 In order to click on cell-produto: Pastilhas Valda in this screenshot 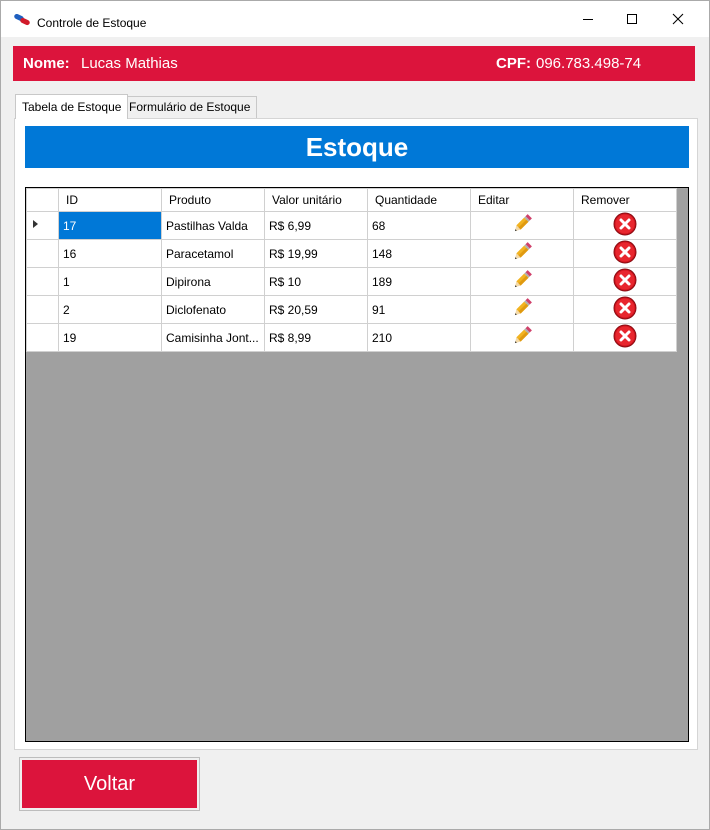, I will do `click(213, 225)`.